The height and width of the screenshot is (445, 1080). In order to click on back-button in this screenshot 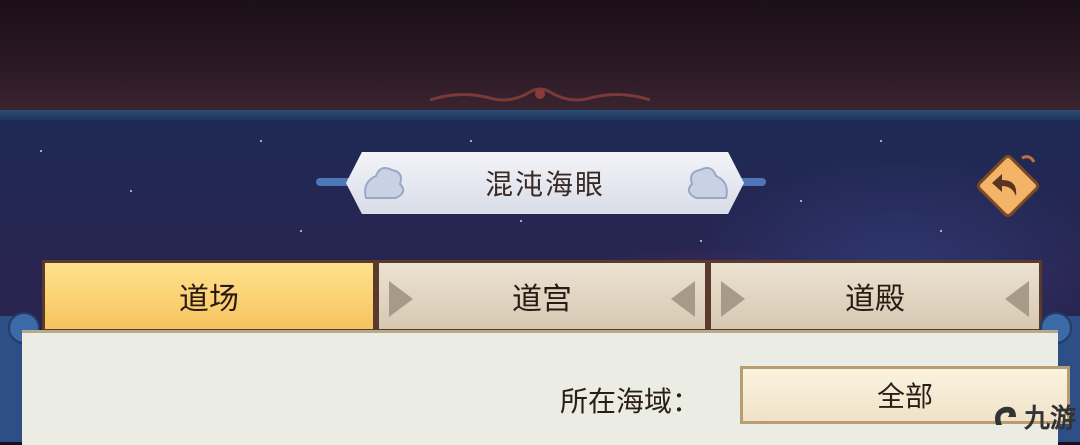, I will do `click(1008, 186)`.